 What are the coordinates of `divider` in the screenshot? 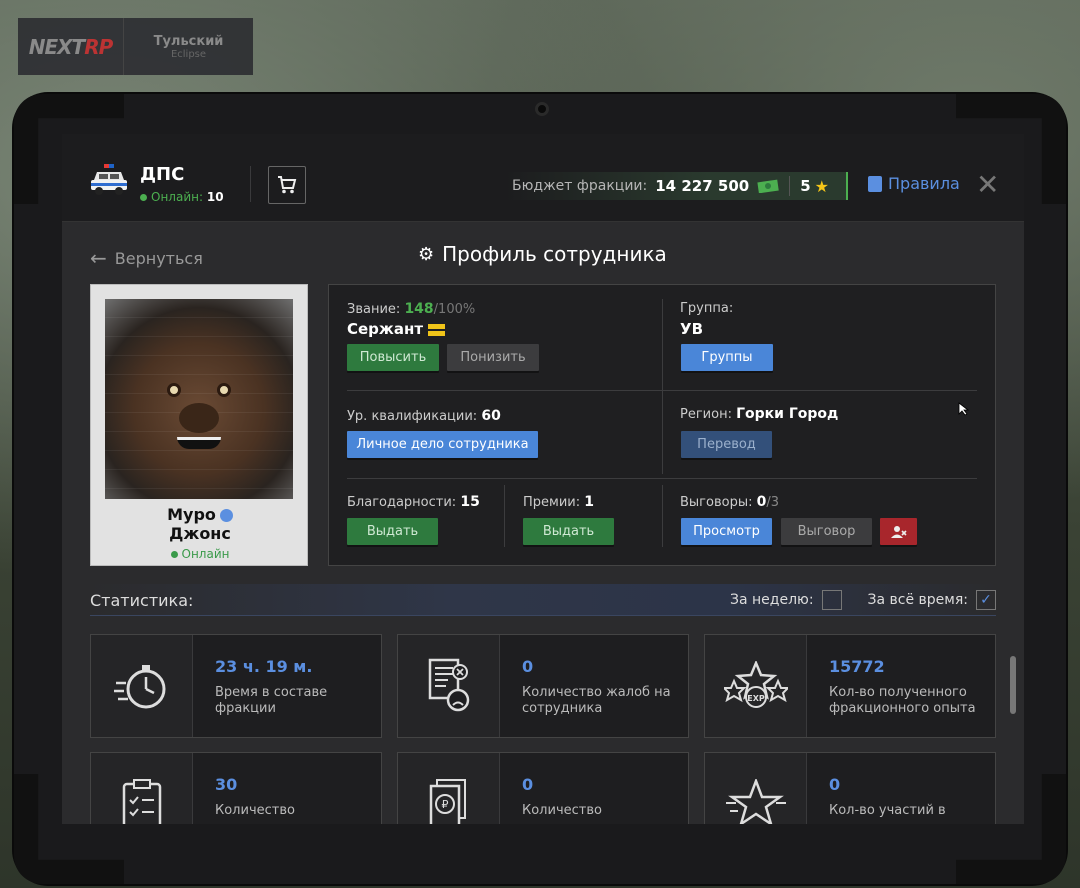 It's located at (250, 184).